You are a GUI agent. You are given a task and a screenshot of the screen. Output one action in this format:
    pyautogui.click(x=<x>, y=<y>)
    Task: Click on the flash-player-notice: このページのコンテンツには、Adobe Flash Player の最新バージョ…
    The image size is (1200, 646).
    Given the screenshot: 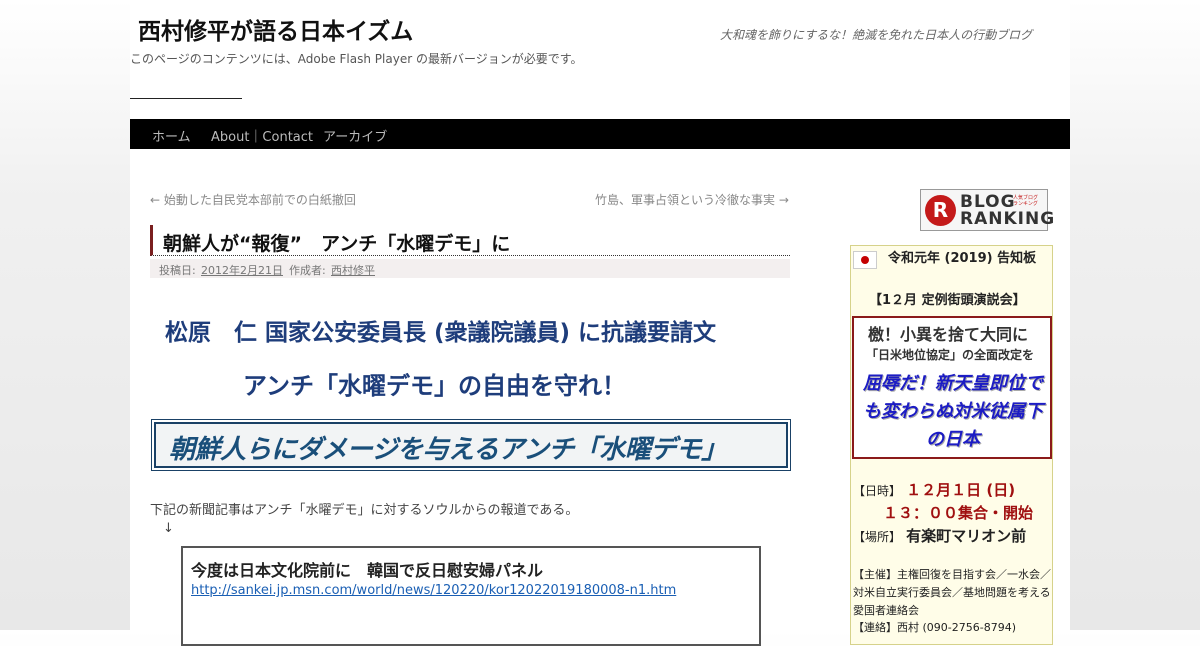 What is the action you would take?
    pyautogui.click(x=356, y=59)
    